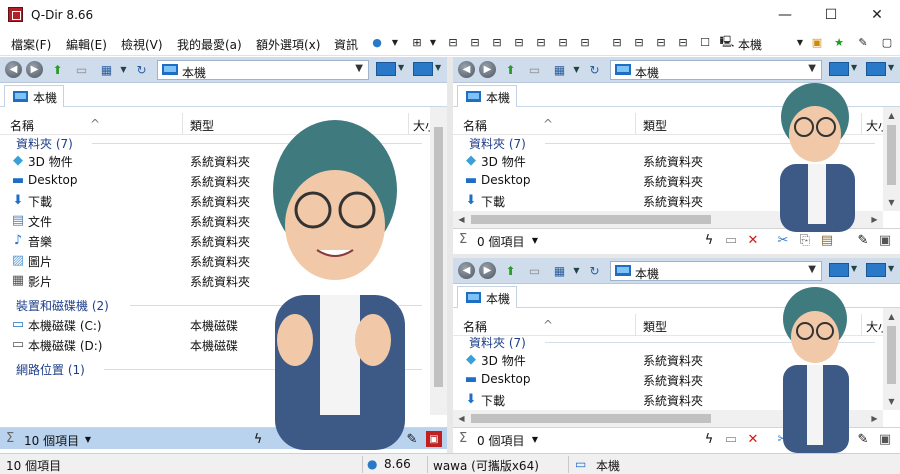  Describe the element at coordinates (683, 42) in the screenshot. I see `layout-11-icon: ⊟` at that location.